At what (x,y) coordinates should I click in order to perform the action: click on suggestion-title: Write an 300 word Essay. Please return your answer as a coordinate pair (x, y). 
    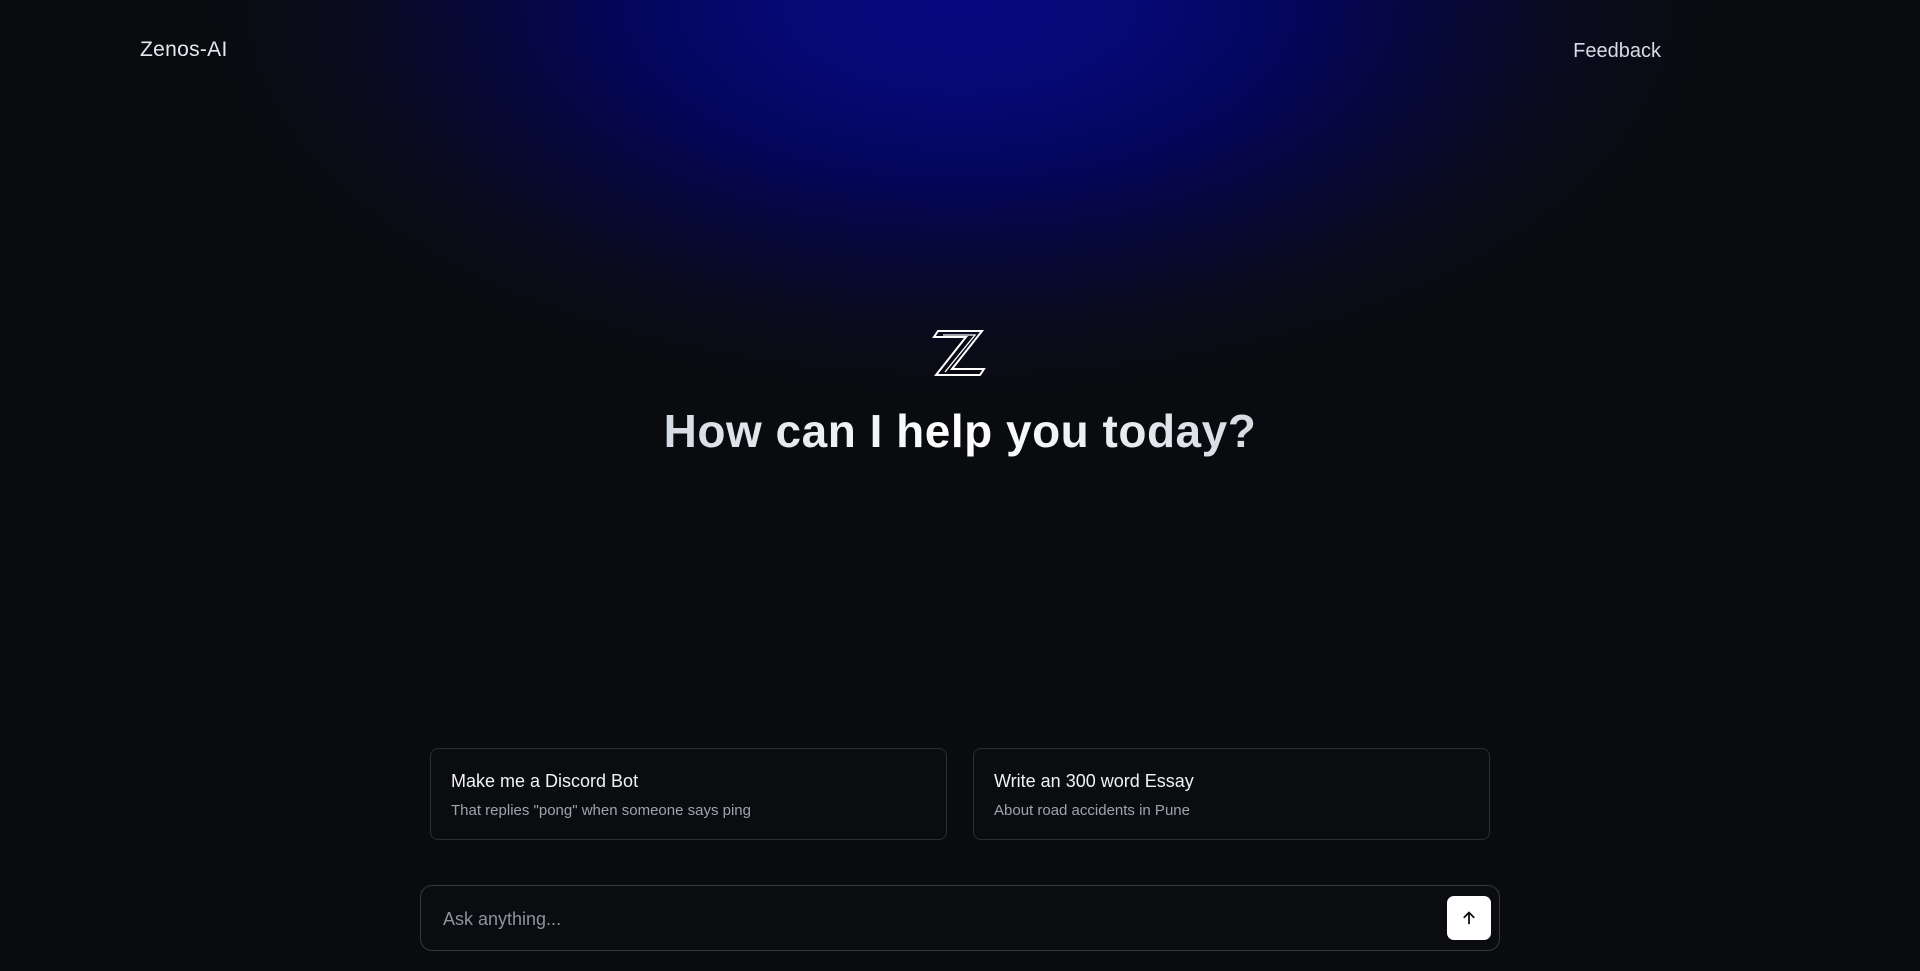
    Looking at the image, I should click on (1094, 781).